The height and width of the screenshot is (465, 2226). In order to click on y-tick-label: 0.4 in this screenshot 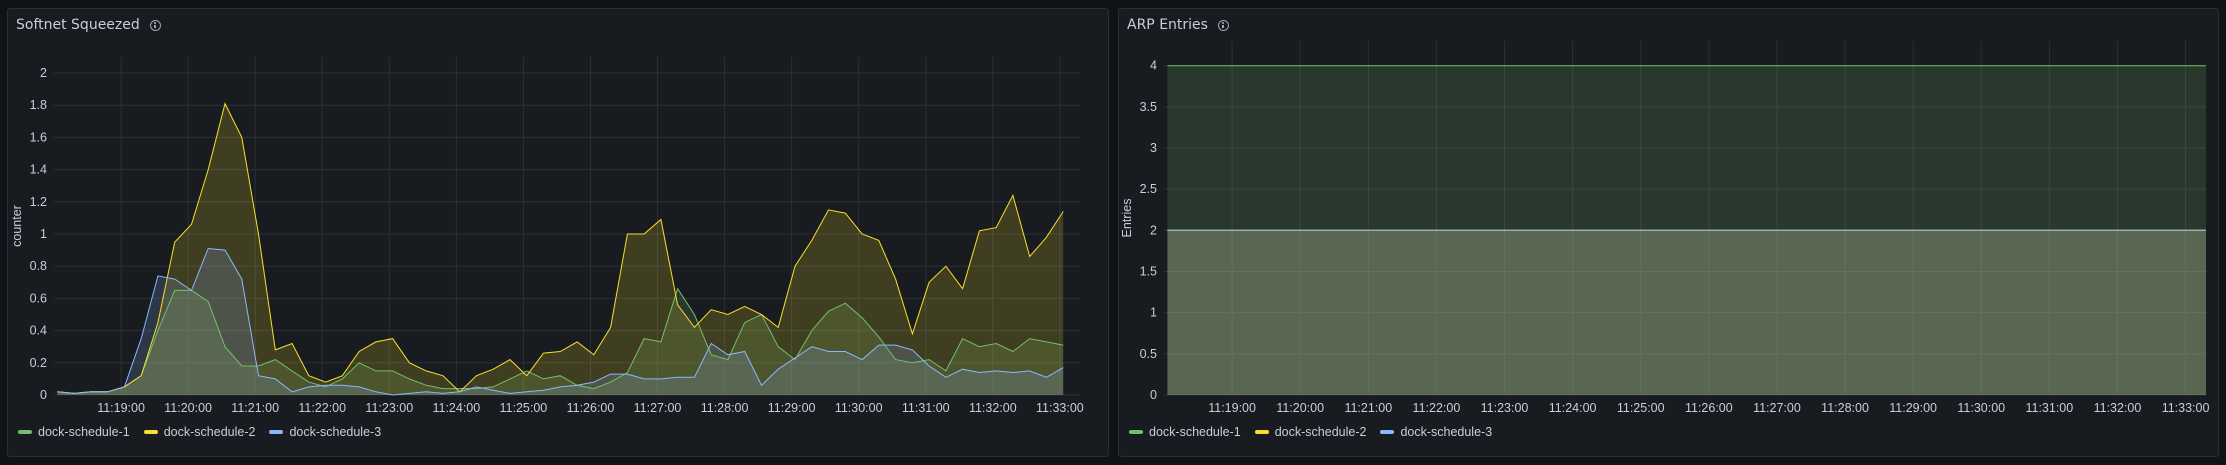, I will do `click(38, 331)`.